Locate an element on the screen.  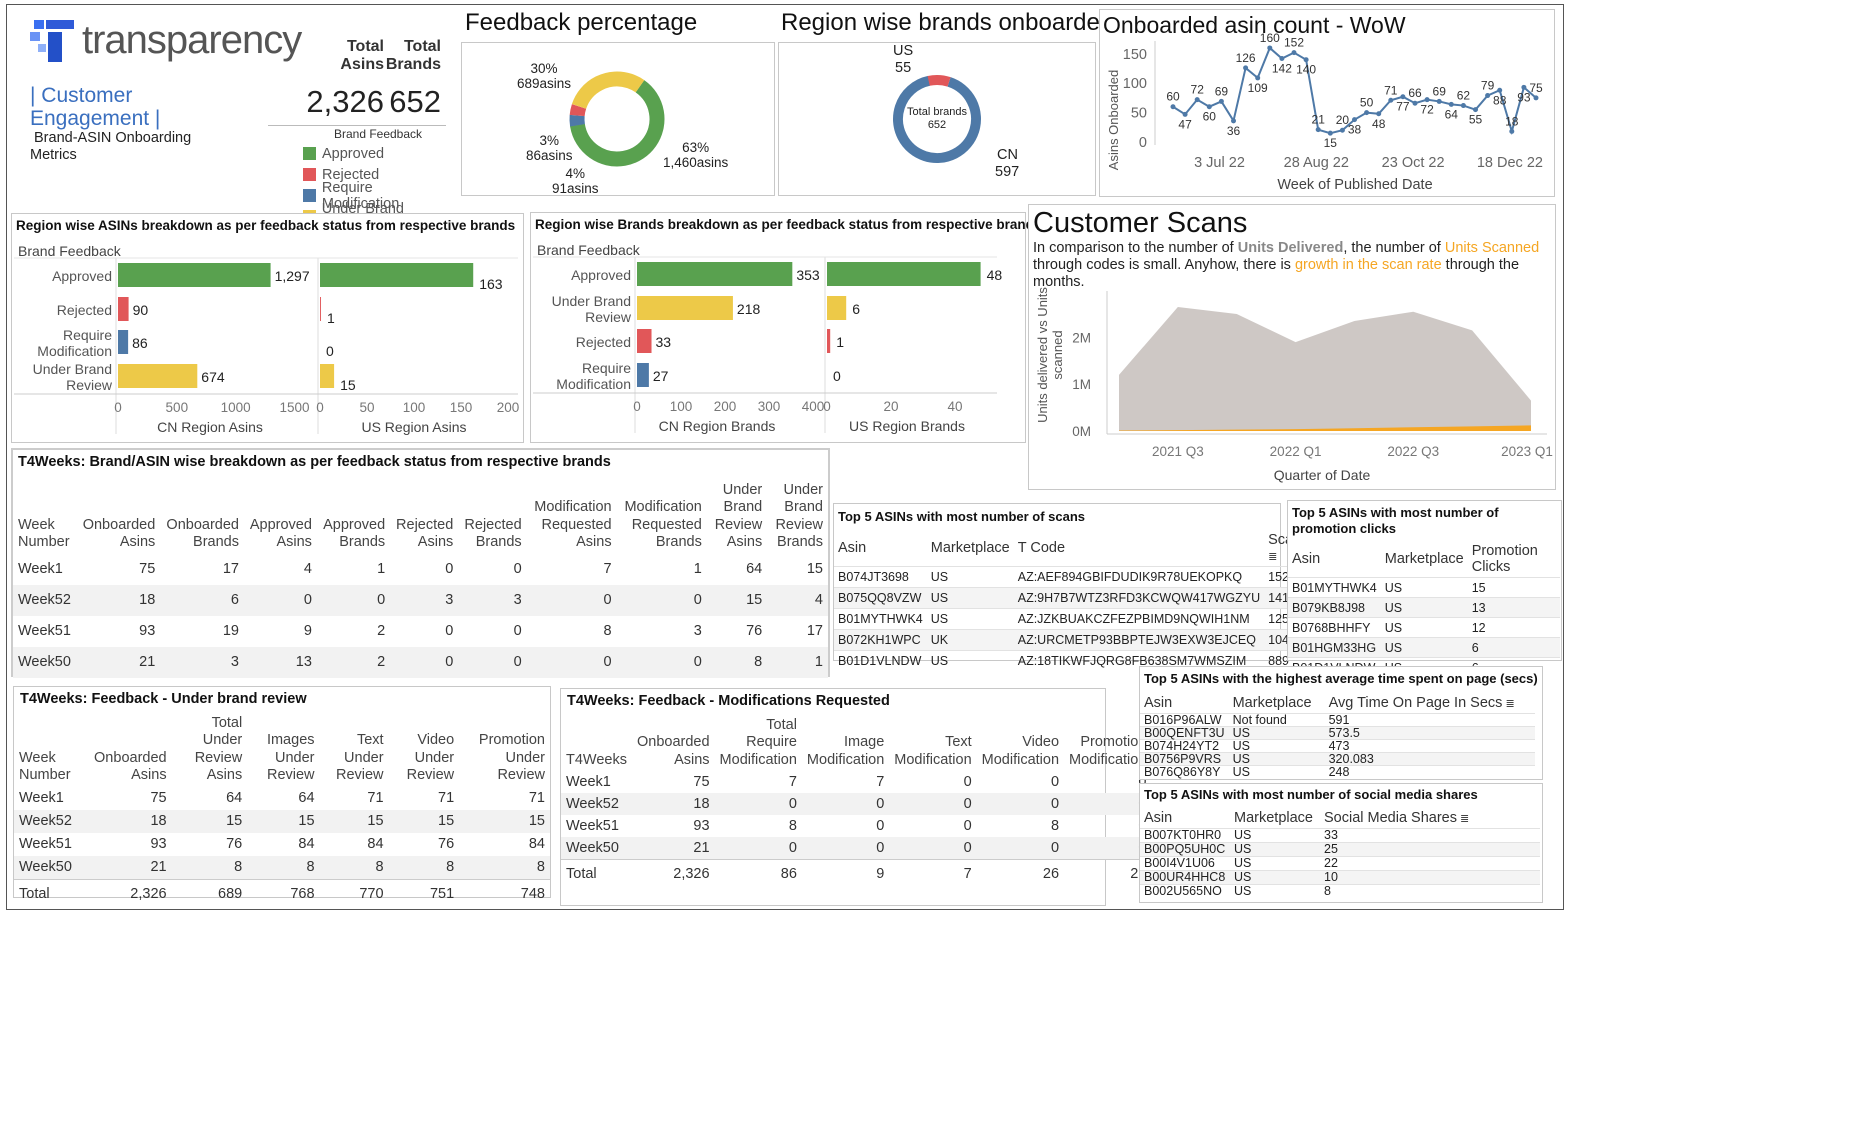
column-header: Marketplace is located at coordinates (970, 548).